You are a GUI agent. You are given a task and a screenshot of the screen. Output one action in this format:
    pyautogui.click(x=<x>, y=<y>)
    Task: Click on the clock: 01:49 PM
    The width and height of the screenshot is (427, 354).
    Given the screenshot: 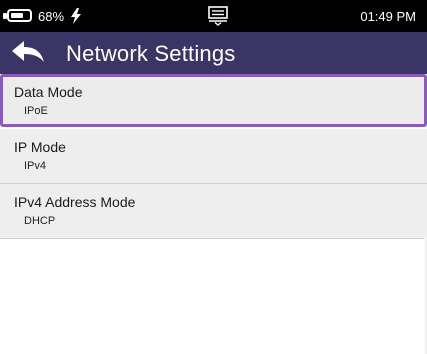 What is the action you would take?
    pyautogui.click(x=388, y=16)
    